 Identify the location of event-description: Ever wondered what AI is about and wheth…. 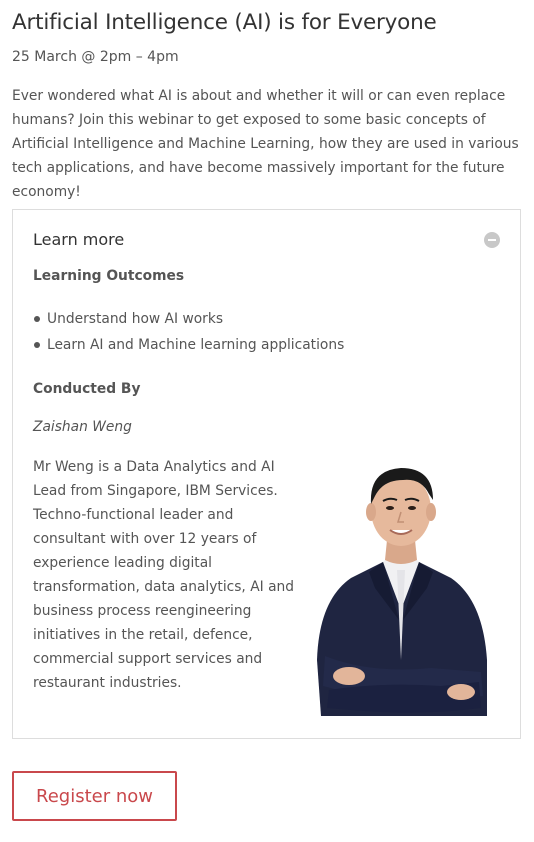
(265, 144).